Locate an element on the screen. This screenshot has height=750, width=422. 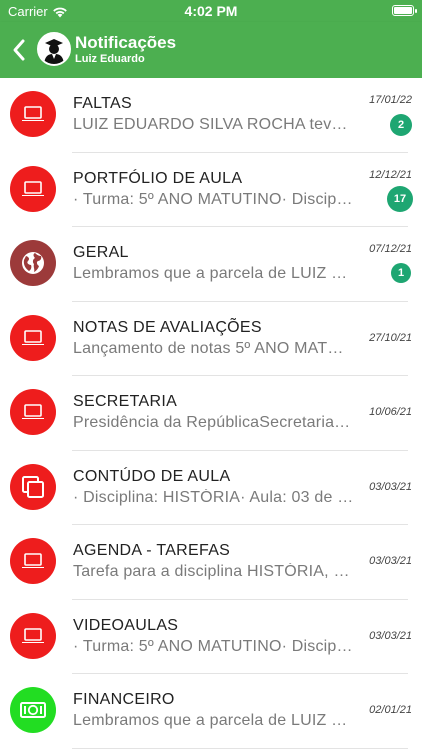
notification-title: FALTAS is located at coordinates (103, 103).